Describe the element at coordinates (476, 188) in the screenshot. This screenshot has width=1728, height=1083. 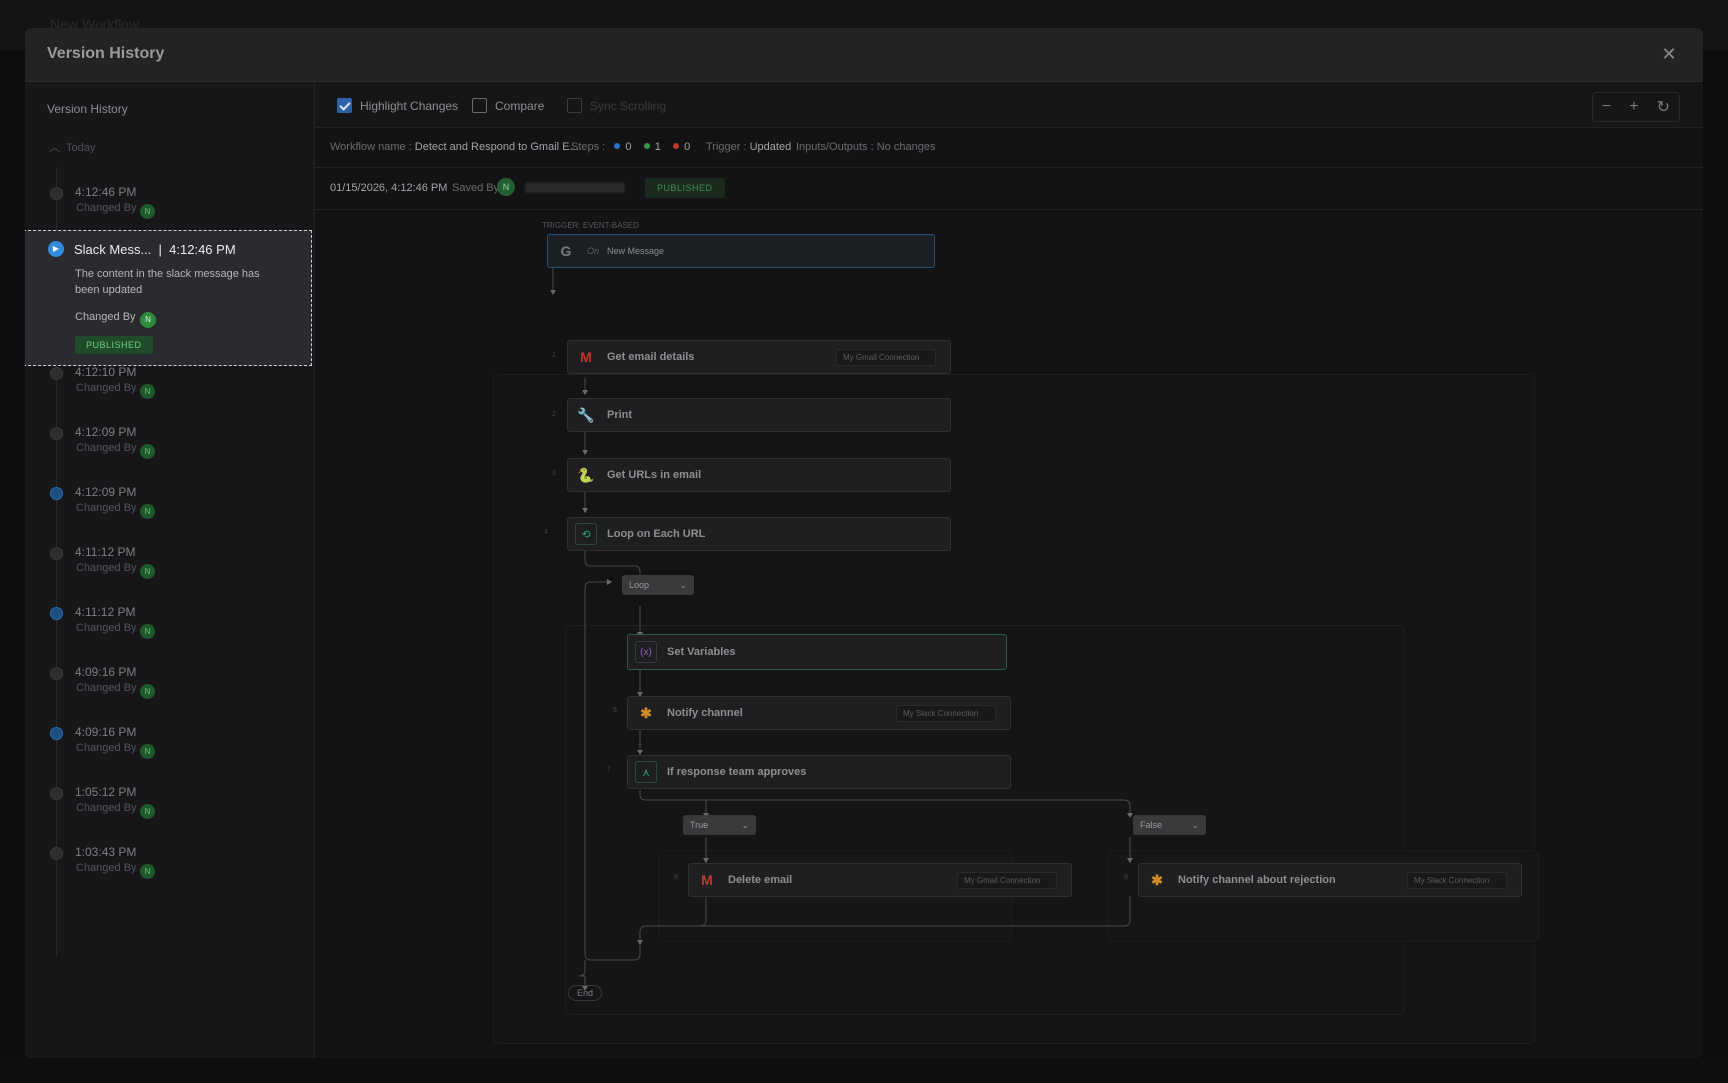
I see `saved-by-label: Saved By` at that location.